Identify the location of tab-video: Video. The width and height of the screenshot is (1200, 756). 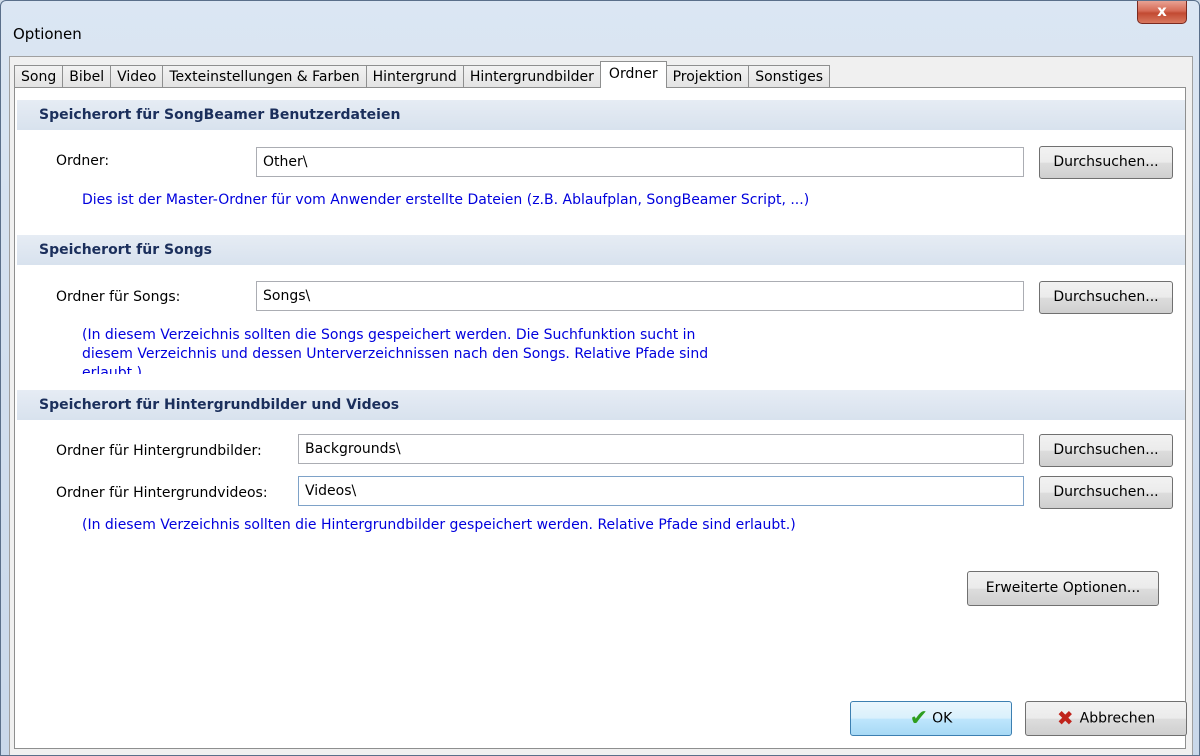
(137, 76).